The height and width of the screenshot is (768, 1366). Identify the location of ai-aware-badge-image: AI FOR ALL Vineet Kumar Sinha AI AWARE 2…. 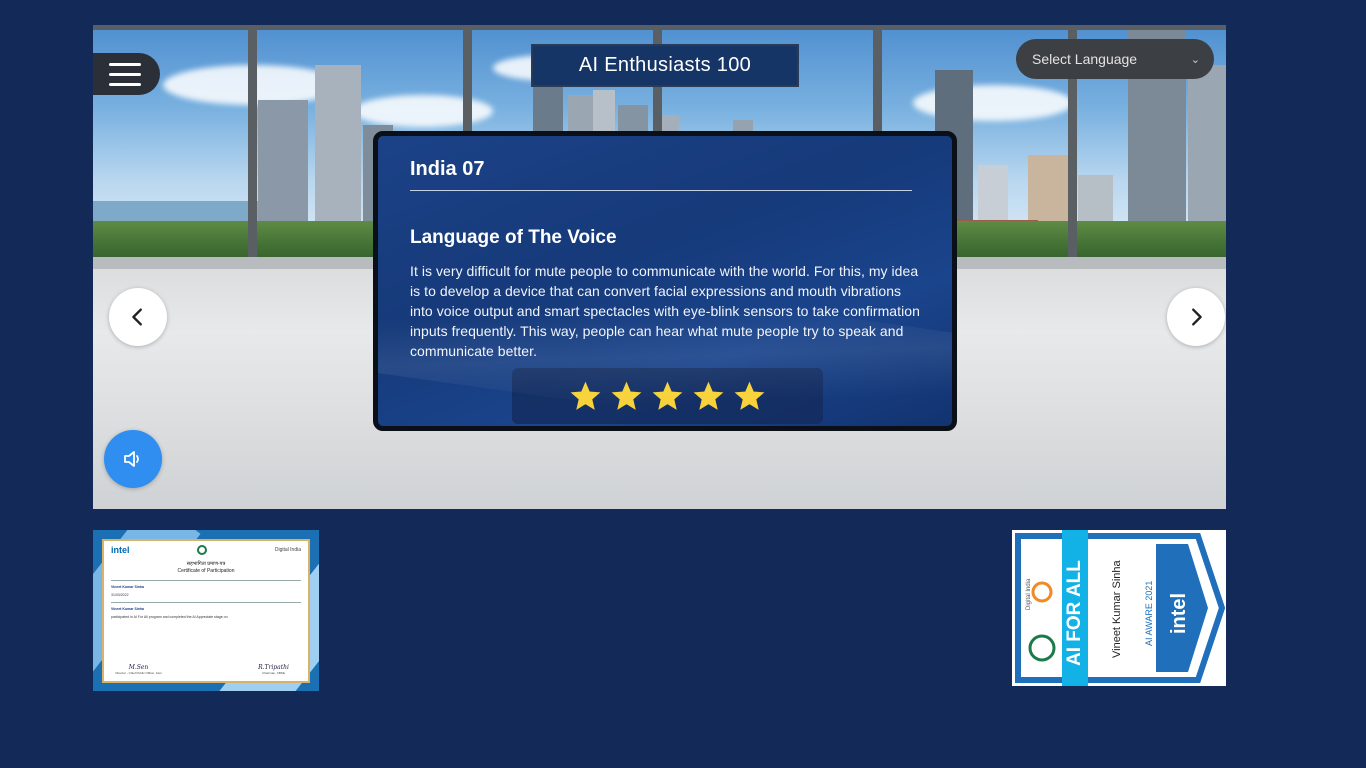
(1119, 608).